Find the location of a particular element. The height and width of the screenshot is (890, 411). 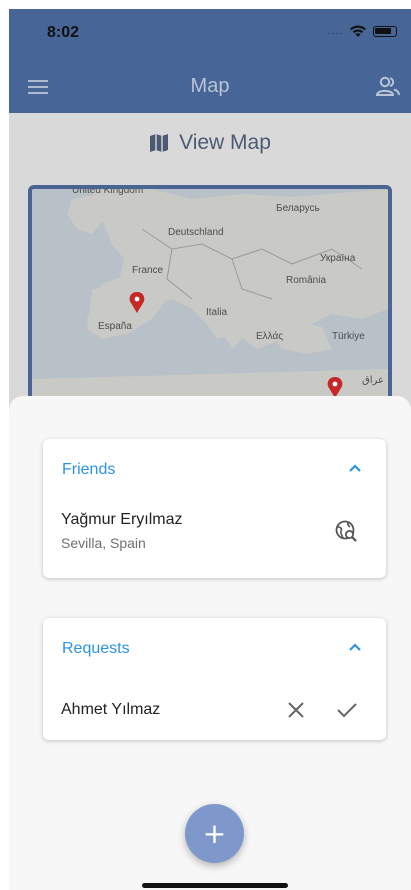

map-label-france: France is located at coordinates (148, 270).